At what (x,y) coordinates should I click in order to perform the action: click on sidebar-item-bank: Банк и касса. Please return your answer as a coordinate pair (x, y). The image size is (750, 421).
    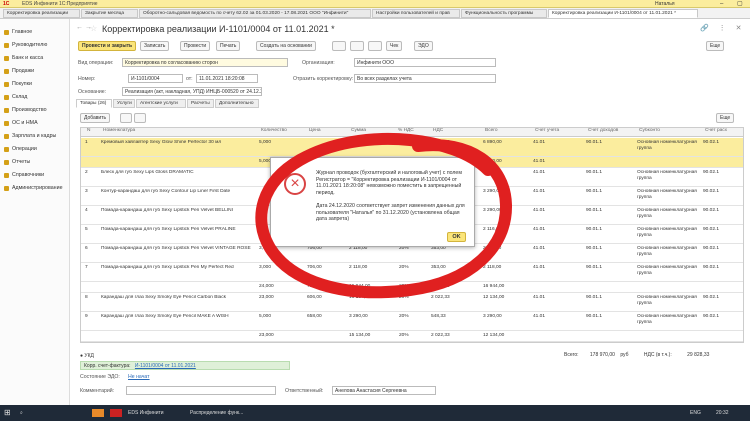
    Looking at the image, I should click on (36, 58).